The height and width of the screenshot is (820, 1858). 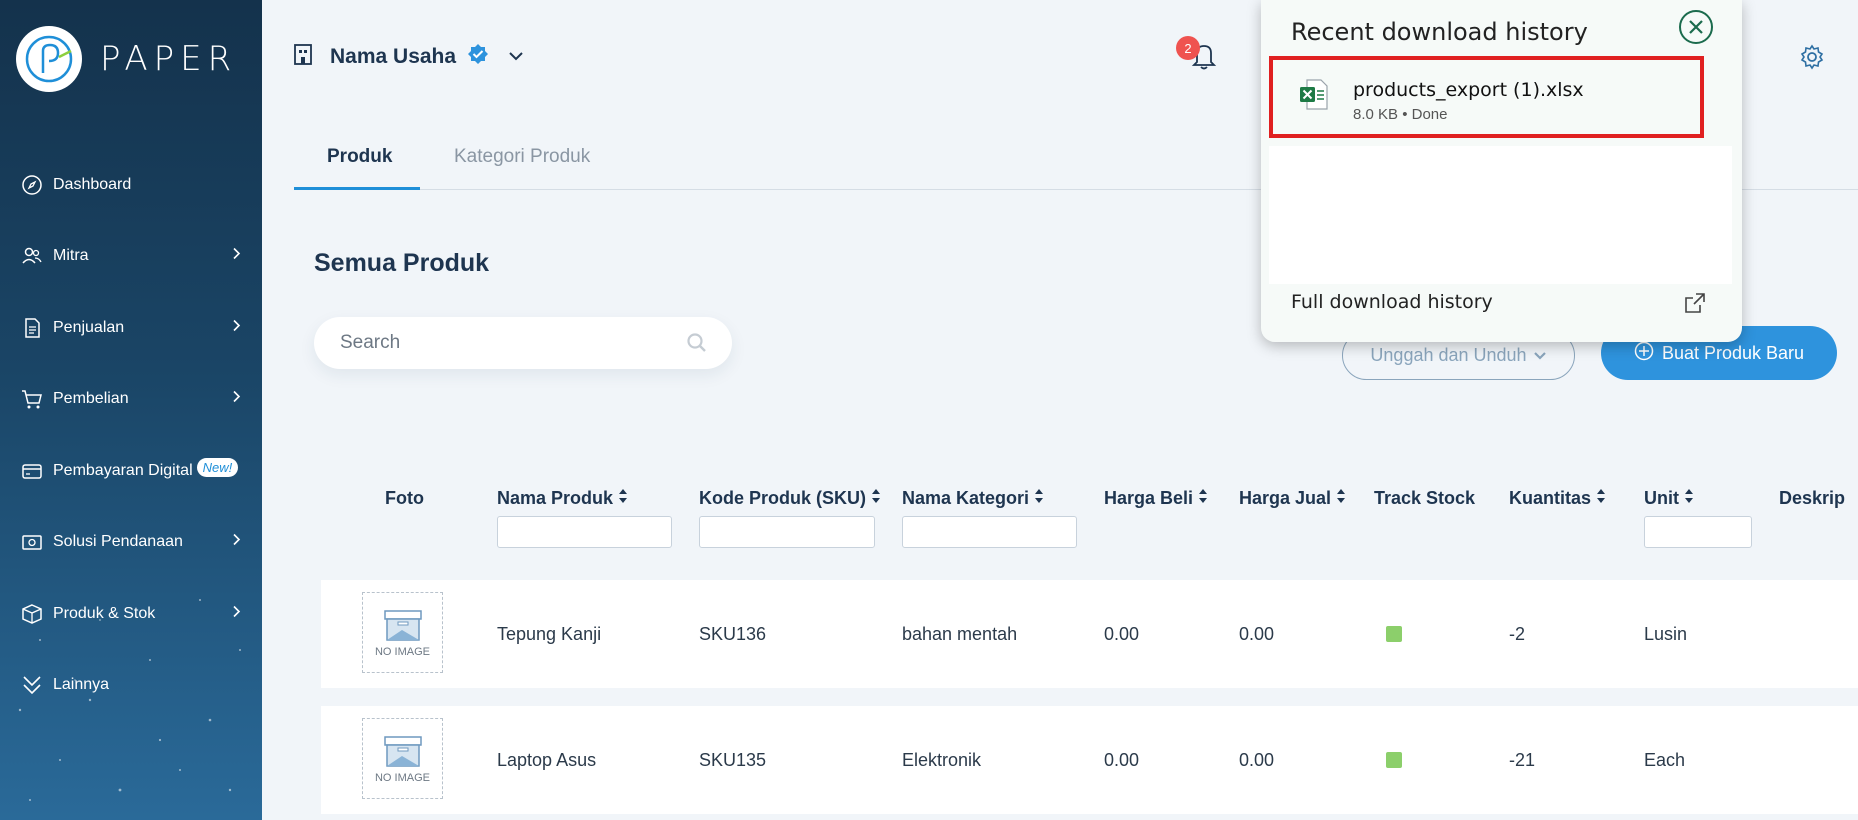 I want to click on excel-file-icon, so click(x=1314, y=97).